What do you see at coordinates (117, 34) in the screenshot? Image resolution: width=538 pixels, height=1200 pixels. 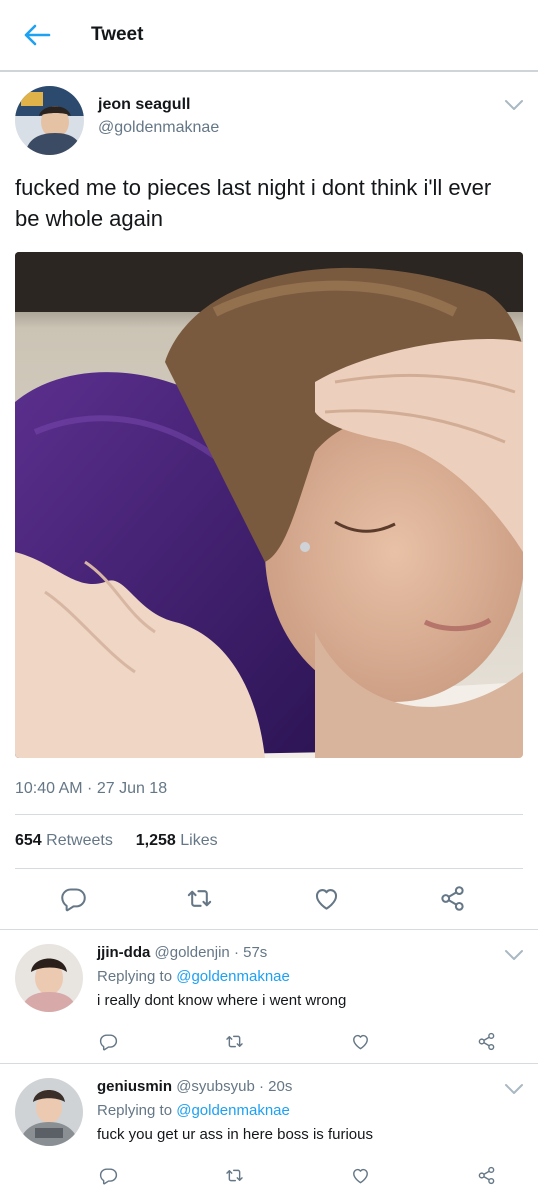 I see `page-title: Tweet` at bounding box center [117, 34].